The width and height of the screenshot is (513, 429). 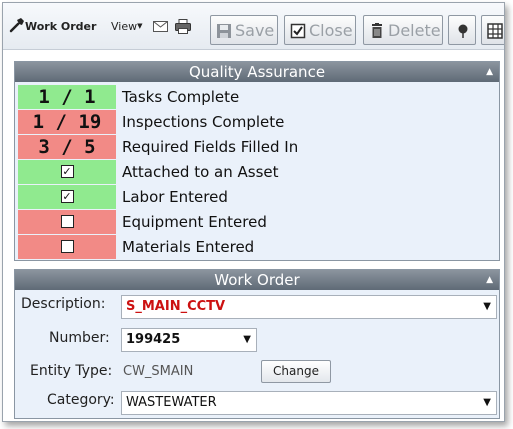 I want to click on caret-down-icon: ▼, so click(x=140, y=26).